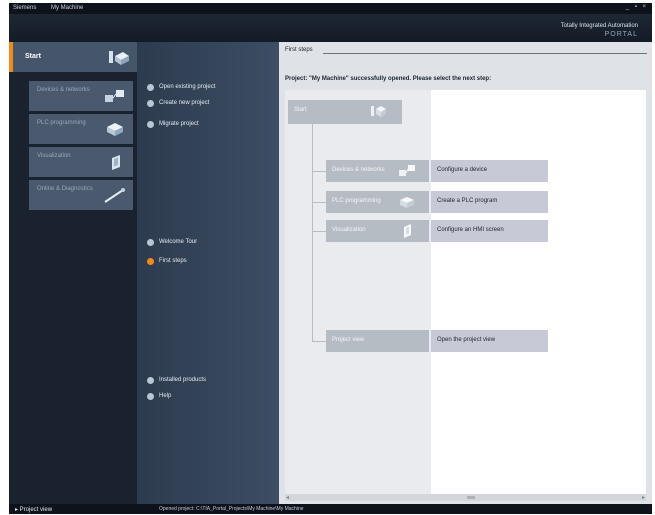 This screenshot has width=655, height=515. I want to click on action-label: Help, so click(165, 396).